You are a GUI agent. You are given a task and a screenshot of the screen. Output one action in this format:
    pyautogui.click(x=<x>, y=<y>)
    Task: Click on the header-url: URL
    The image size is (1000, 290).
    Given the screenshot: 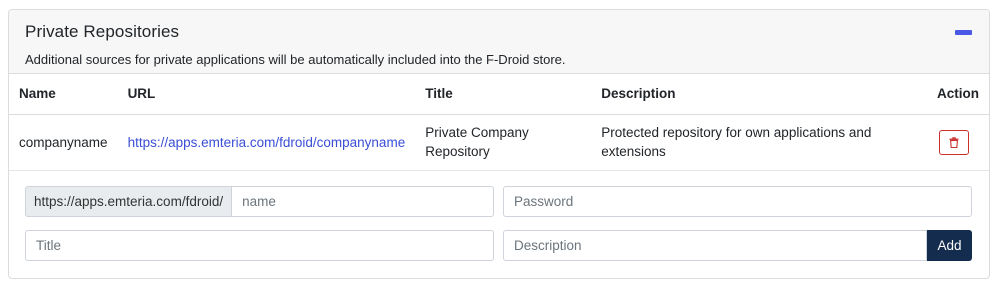 What is the action you would take?
    pyautogui.click(x=266, y=94)
    